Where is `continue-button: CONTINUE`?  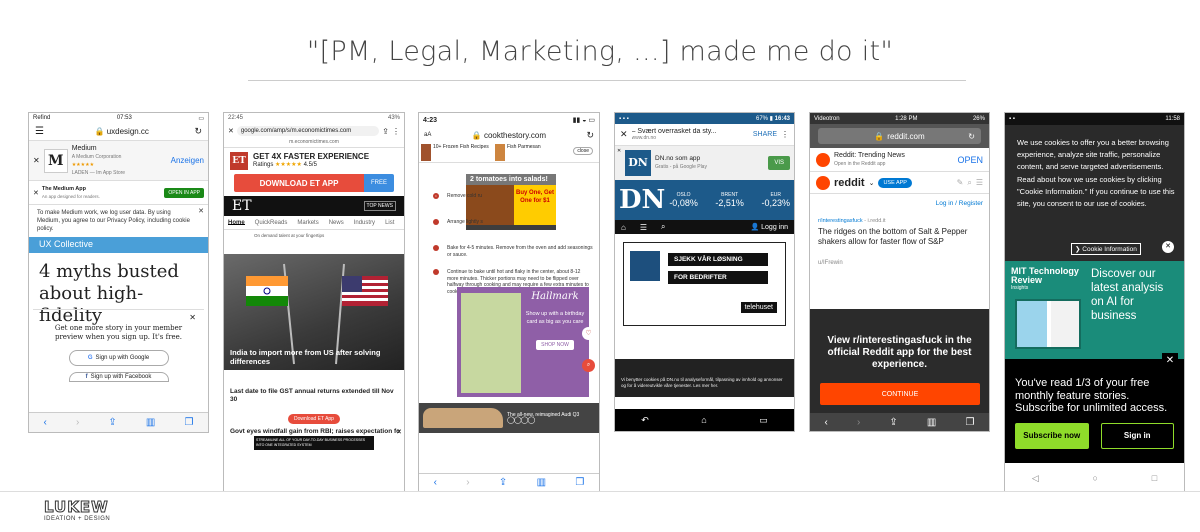
continue-button: CONTINUE is located at coordinates (900, 394).